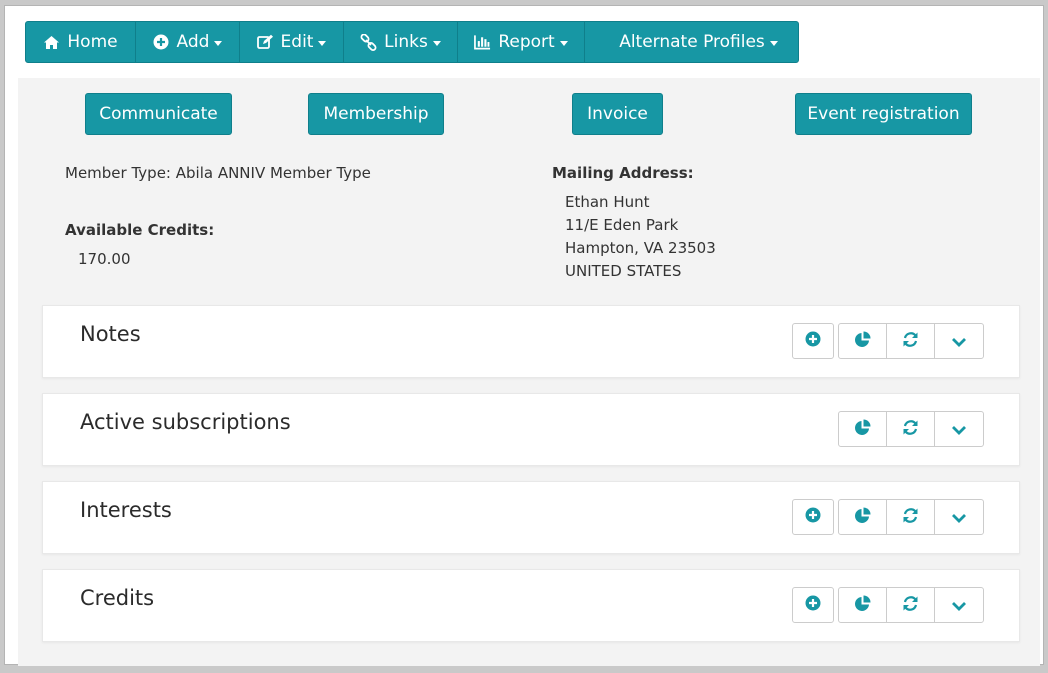  I want to click on mailing-address-label: Mailing Address:, so click(623, 173).